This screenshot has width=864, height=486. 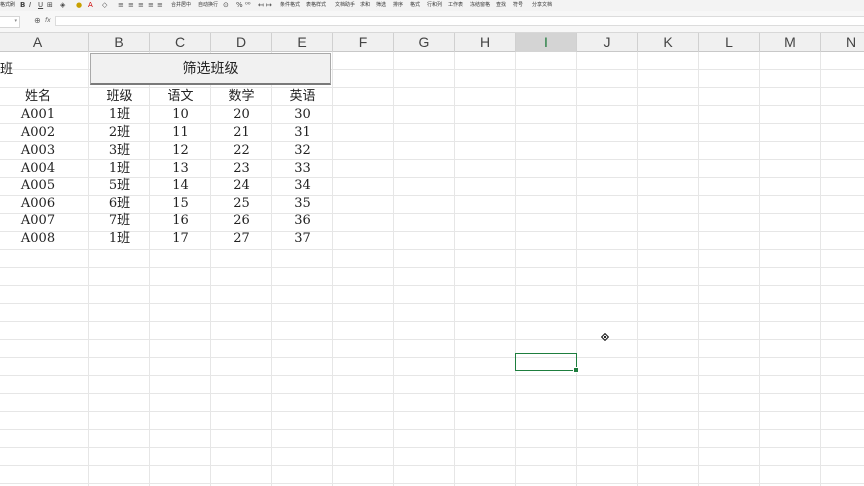 What do you see at coordinates (542, 5) in the screenshot?
I see `share-doc-button: 分享文档` at bounding box center [542, 5].